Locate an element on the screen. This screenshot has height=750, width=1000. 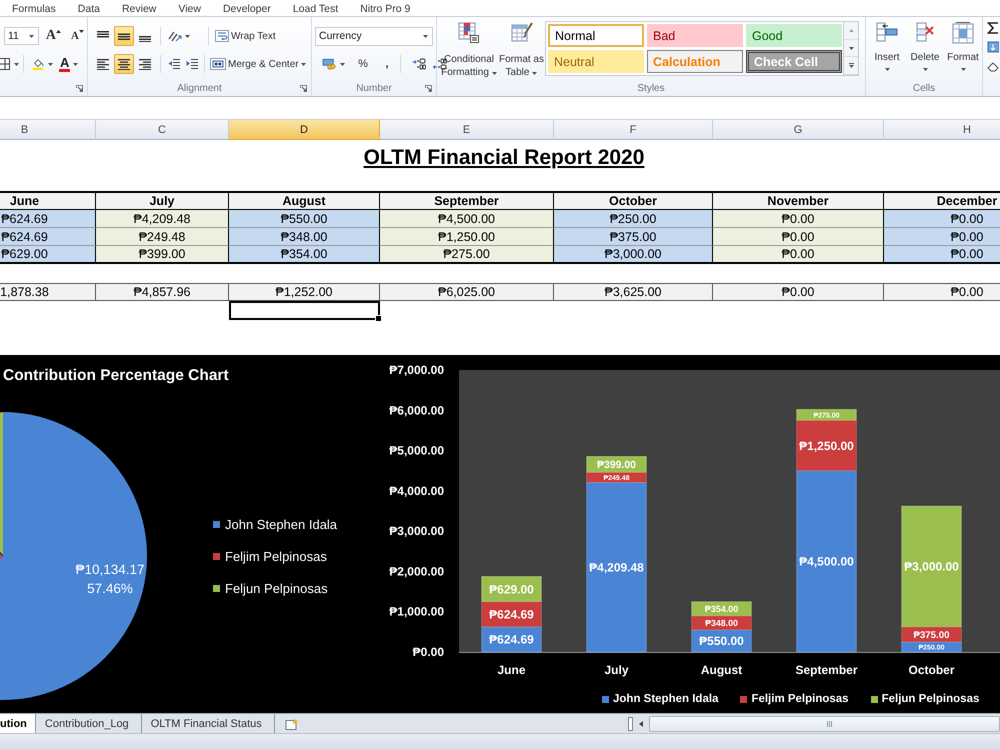
ribbon-tab: Nitro Pro 9 is located at coordinates (385, 8).